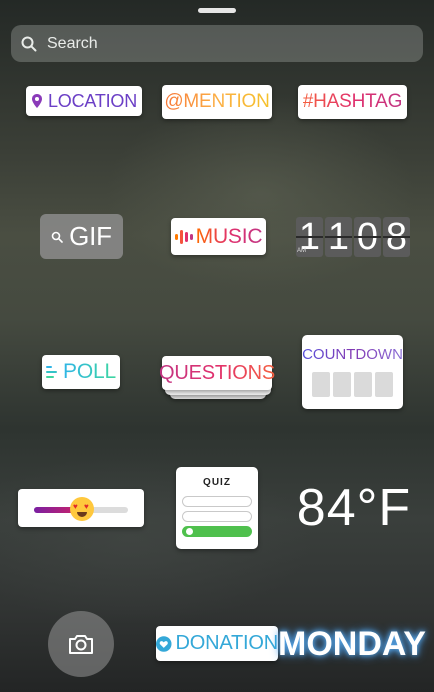  What do you see at coordinates (217, 482) in the screenshot?
I see `quiz-label: QUIZ` at bounding box center [217, 482].